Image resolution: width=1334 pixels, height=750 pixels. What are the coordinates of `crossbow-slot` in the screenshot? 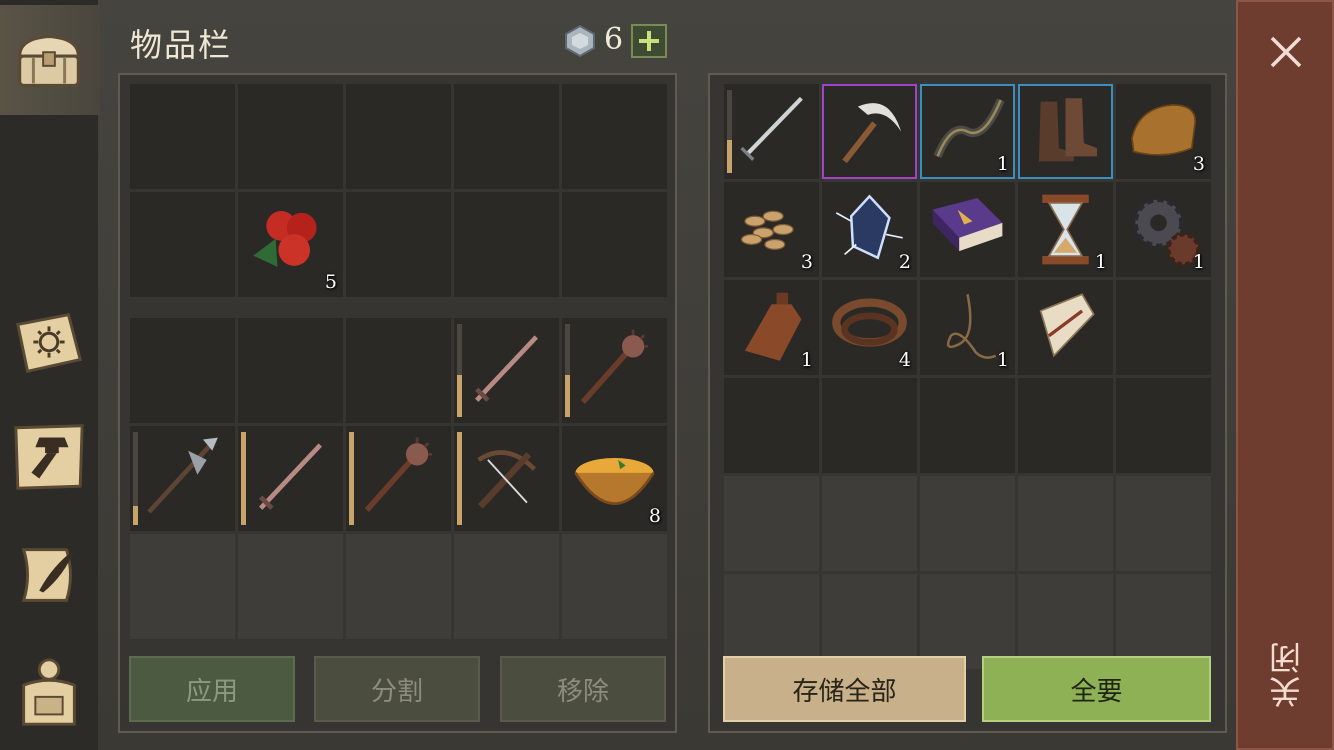 It's located at (506, 478).